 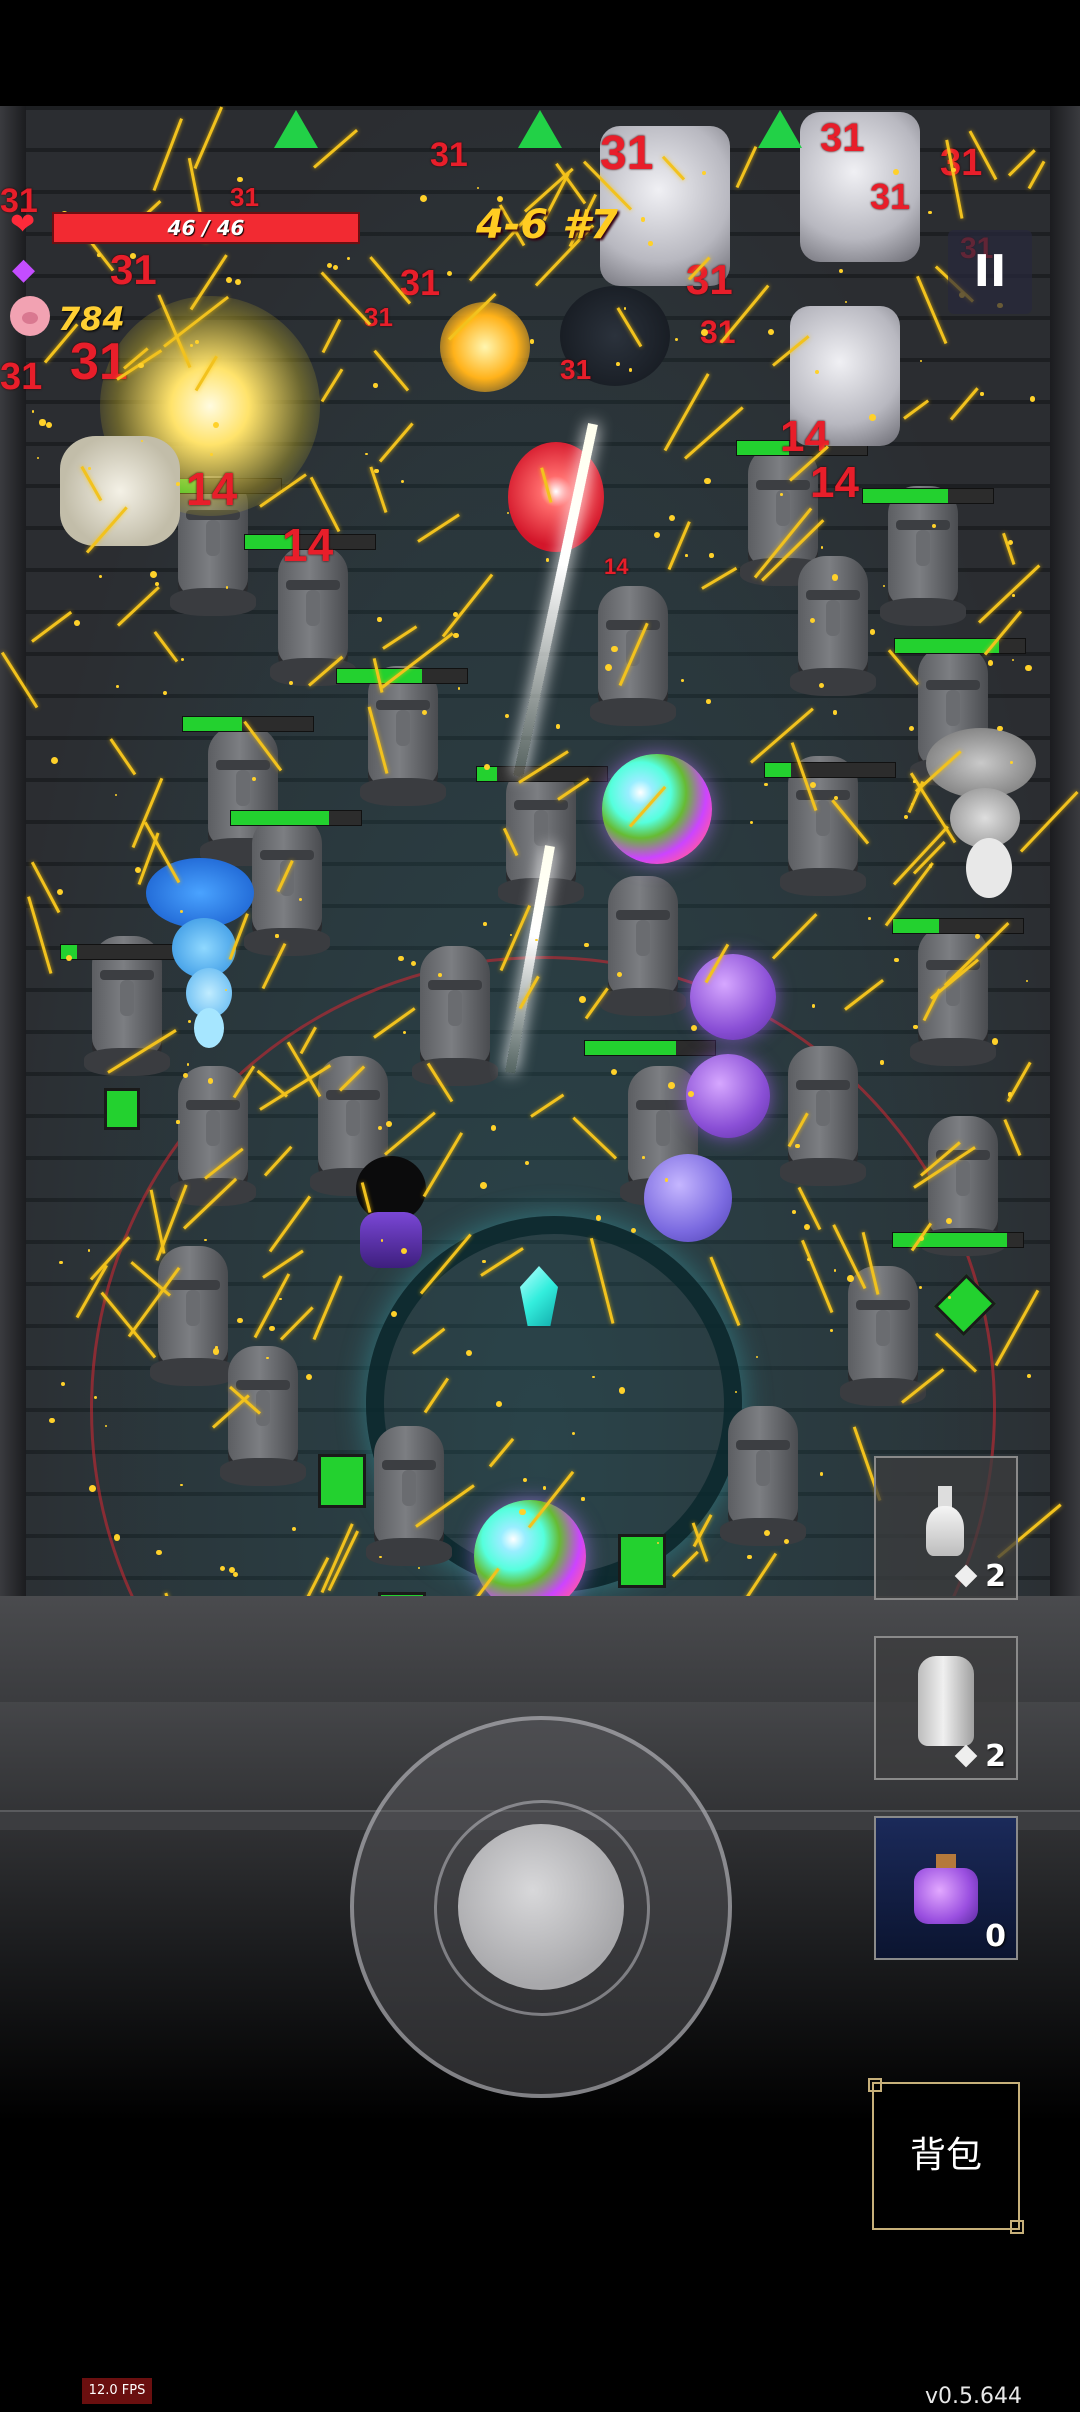 What do you see at coordinates (201, 958) in the screenshot?
I see `blue-tornado-effect` at bounding box center [201, 958].